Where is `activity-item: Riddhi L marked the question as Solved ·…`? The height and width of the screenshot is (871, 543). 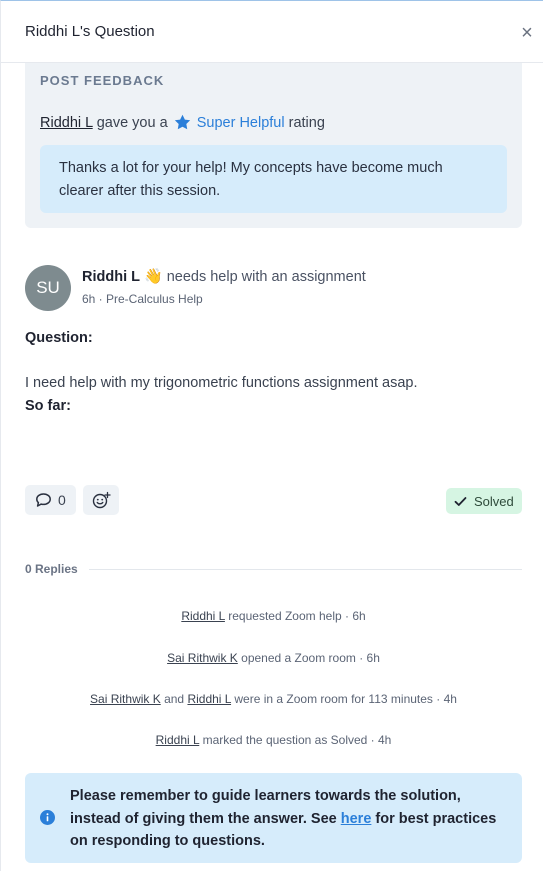
activity-item: Riddhi L marked the question as Solved ·… is located at coordinates (273, 740).